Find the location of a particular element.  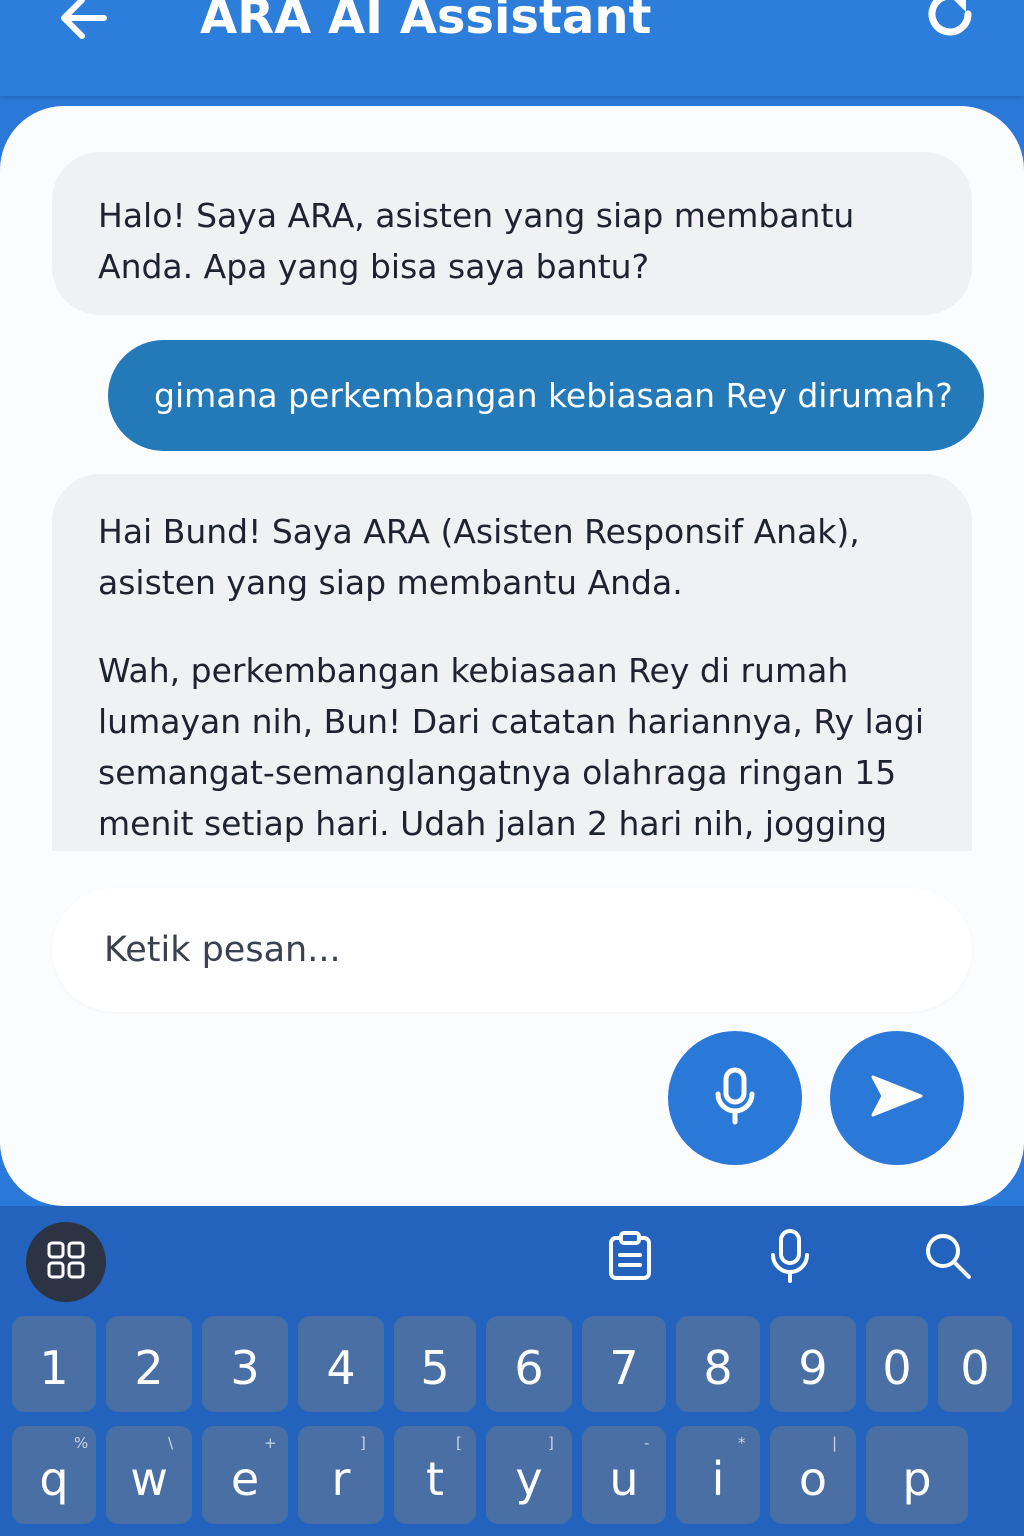

key-6: 6 is located at coordinates (529, 1364).